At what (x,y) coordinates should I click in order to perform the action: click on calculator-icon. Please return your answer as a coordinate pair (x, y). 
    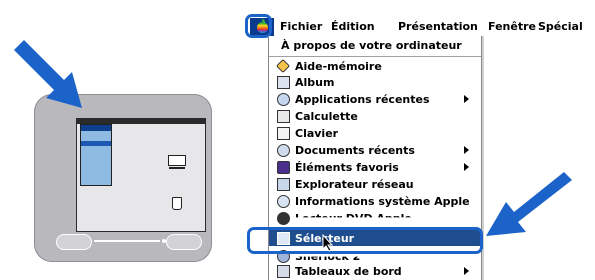
    Looking at the image, I should click on (283, 116).